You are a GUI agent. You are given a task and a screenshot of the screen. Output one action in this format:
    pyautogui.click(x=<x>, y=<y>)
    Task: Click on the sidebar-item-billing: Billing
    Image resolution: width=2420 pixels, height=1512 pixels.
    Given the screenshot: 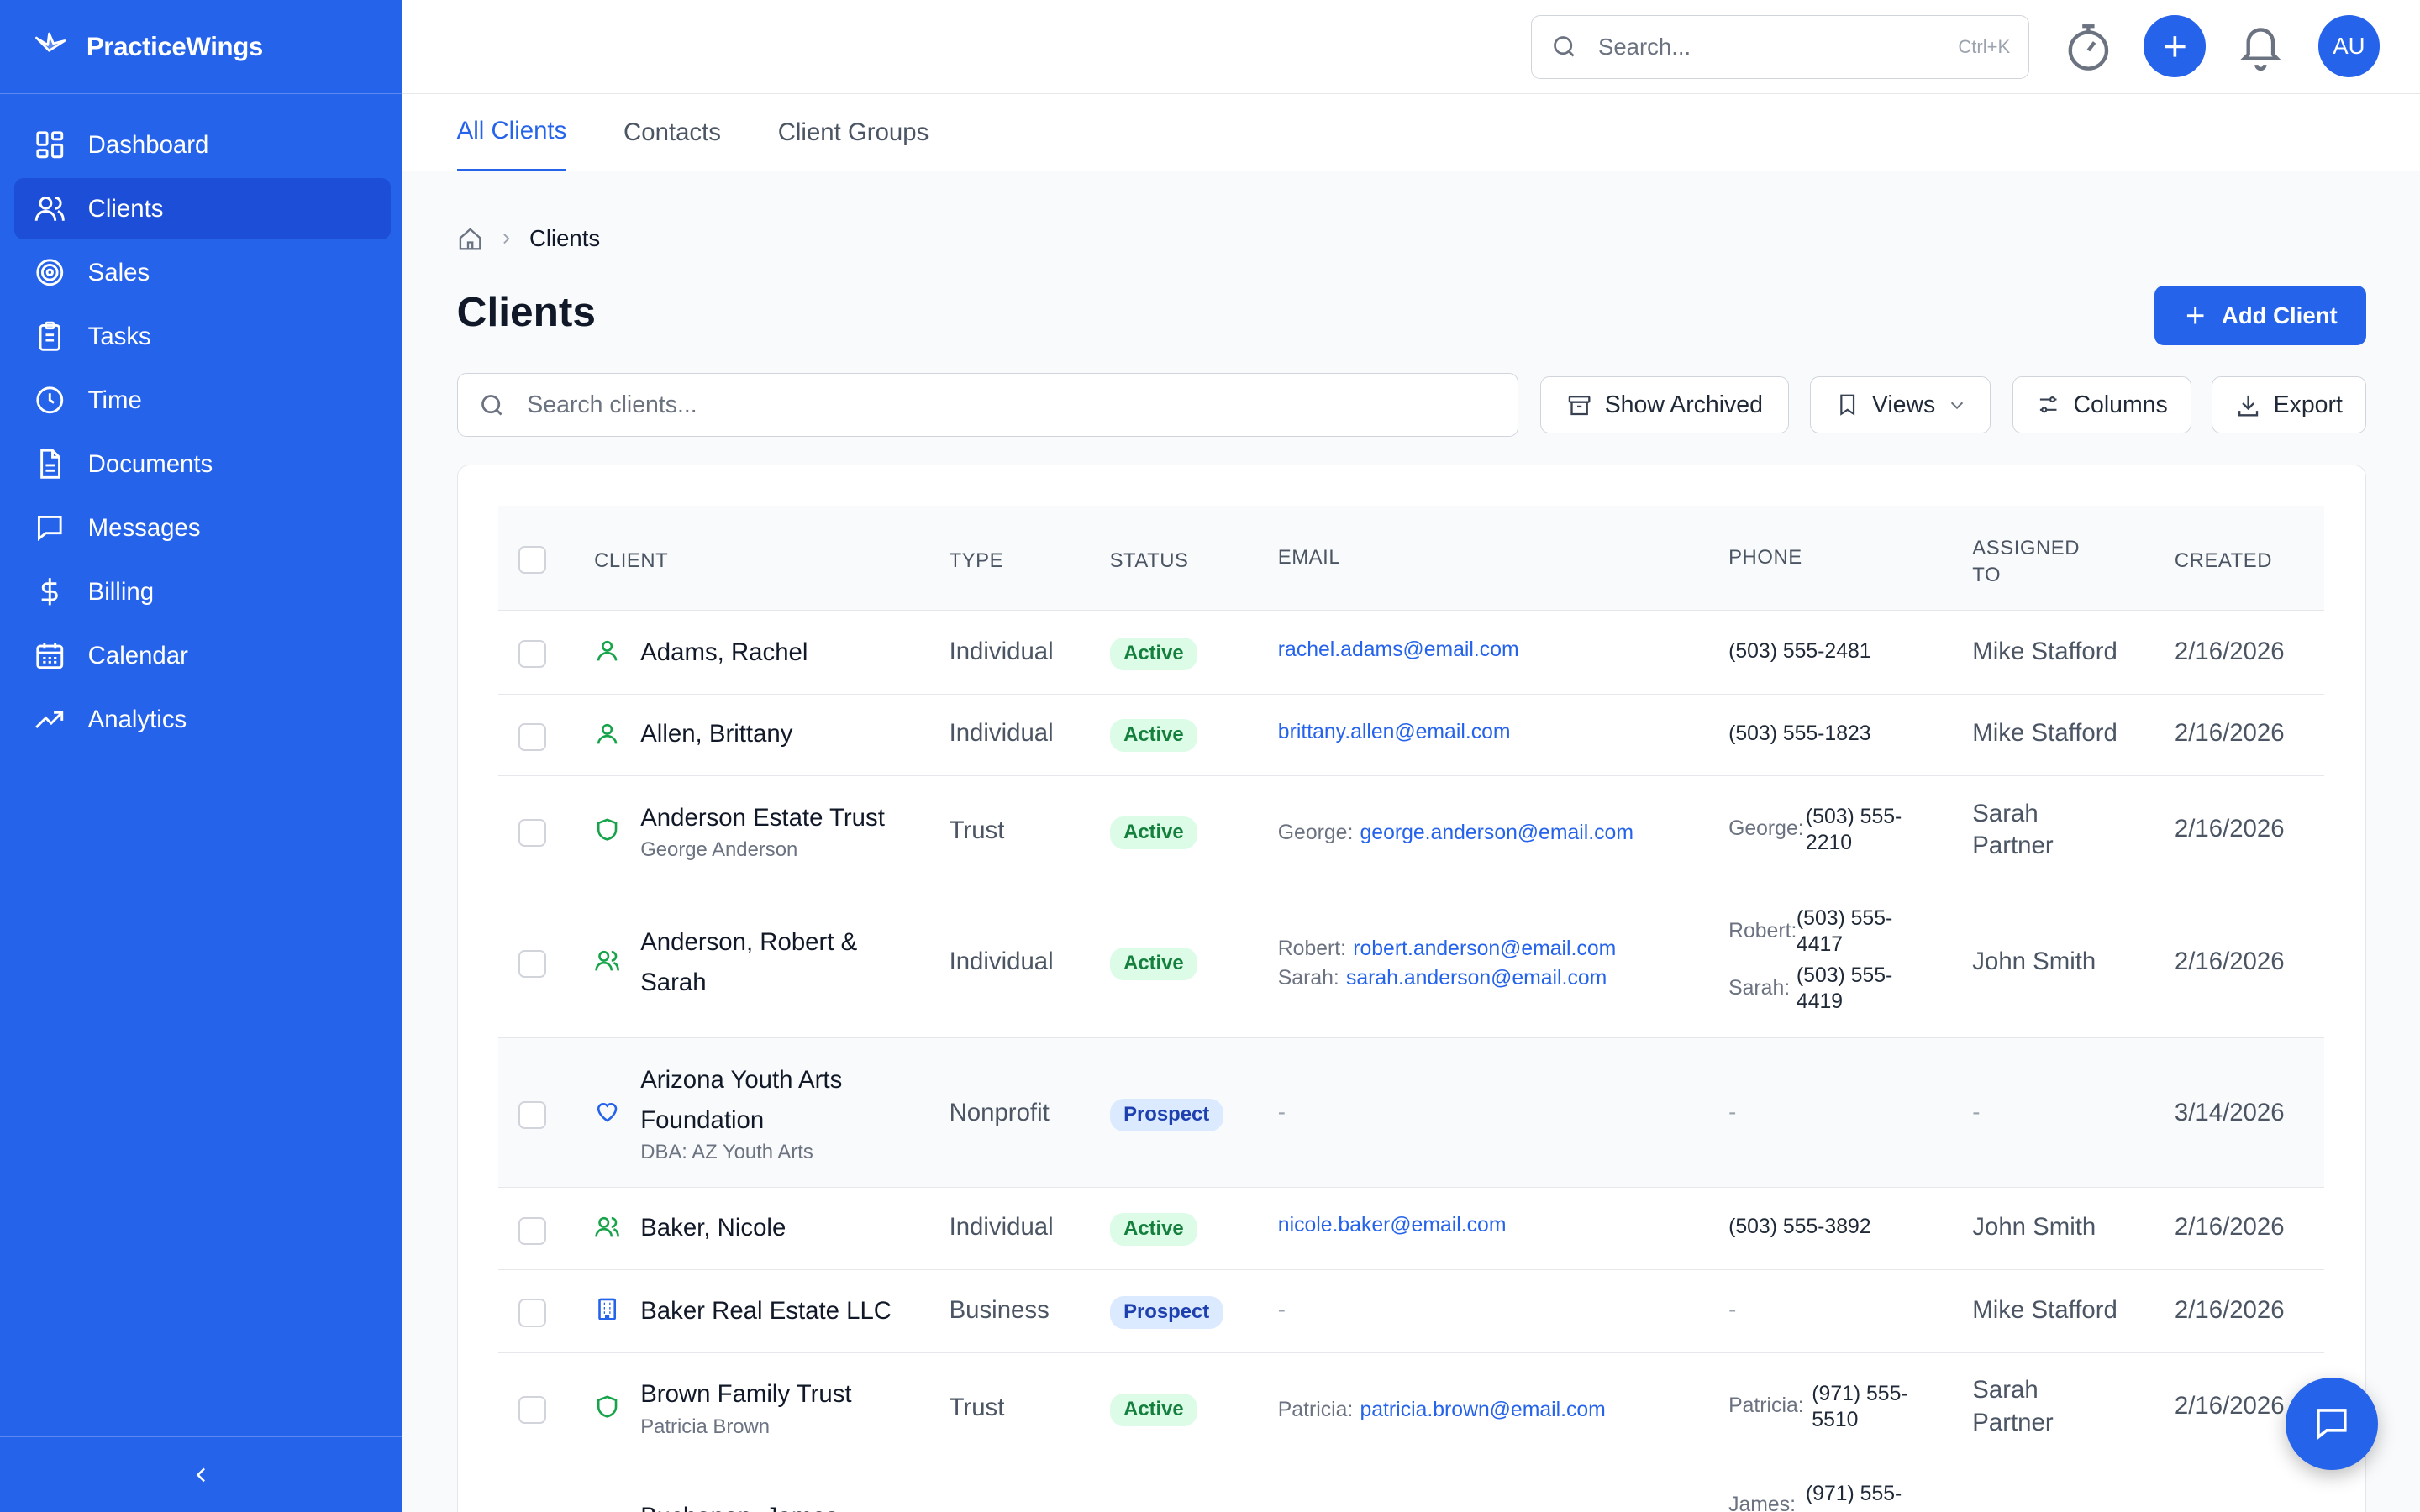 What is the action you would take?
    pyautogui.click(x=202, y=591)
    